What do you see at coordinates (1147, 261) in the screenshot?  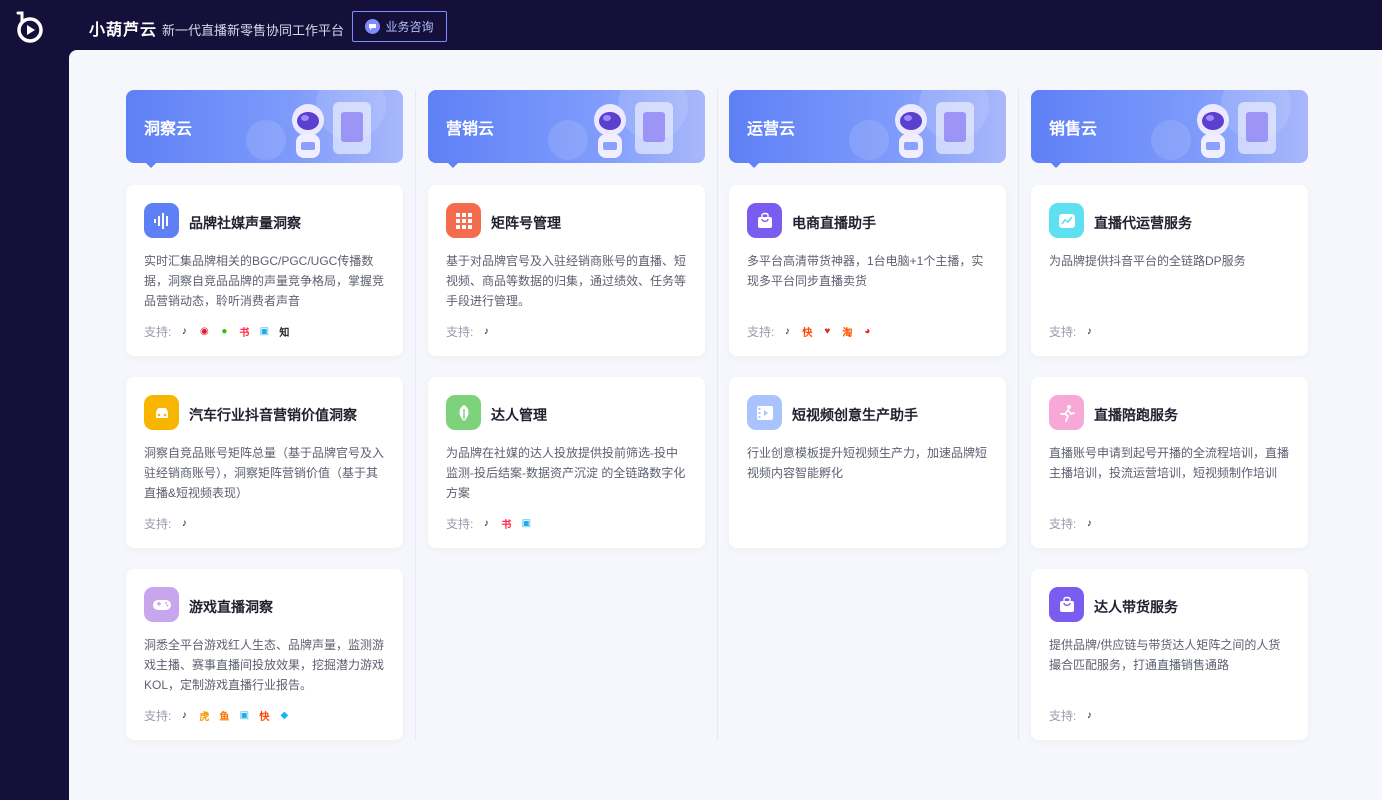 I see `card-description: 为品牌提供抖音平台的全链路DP服务` at bounding box center [1147, 261].